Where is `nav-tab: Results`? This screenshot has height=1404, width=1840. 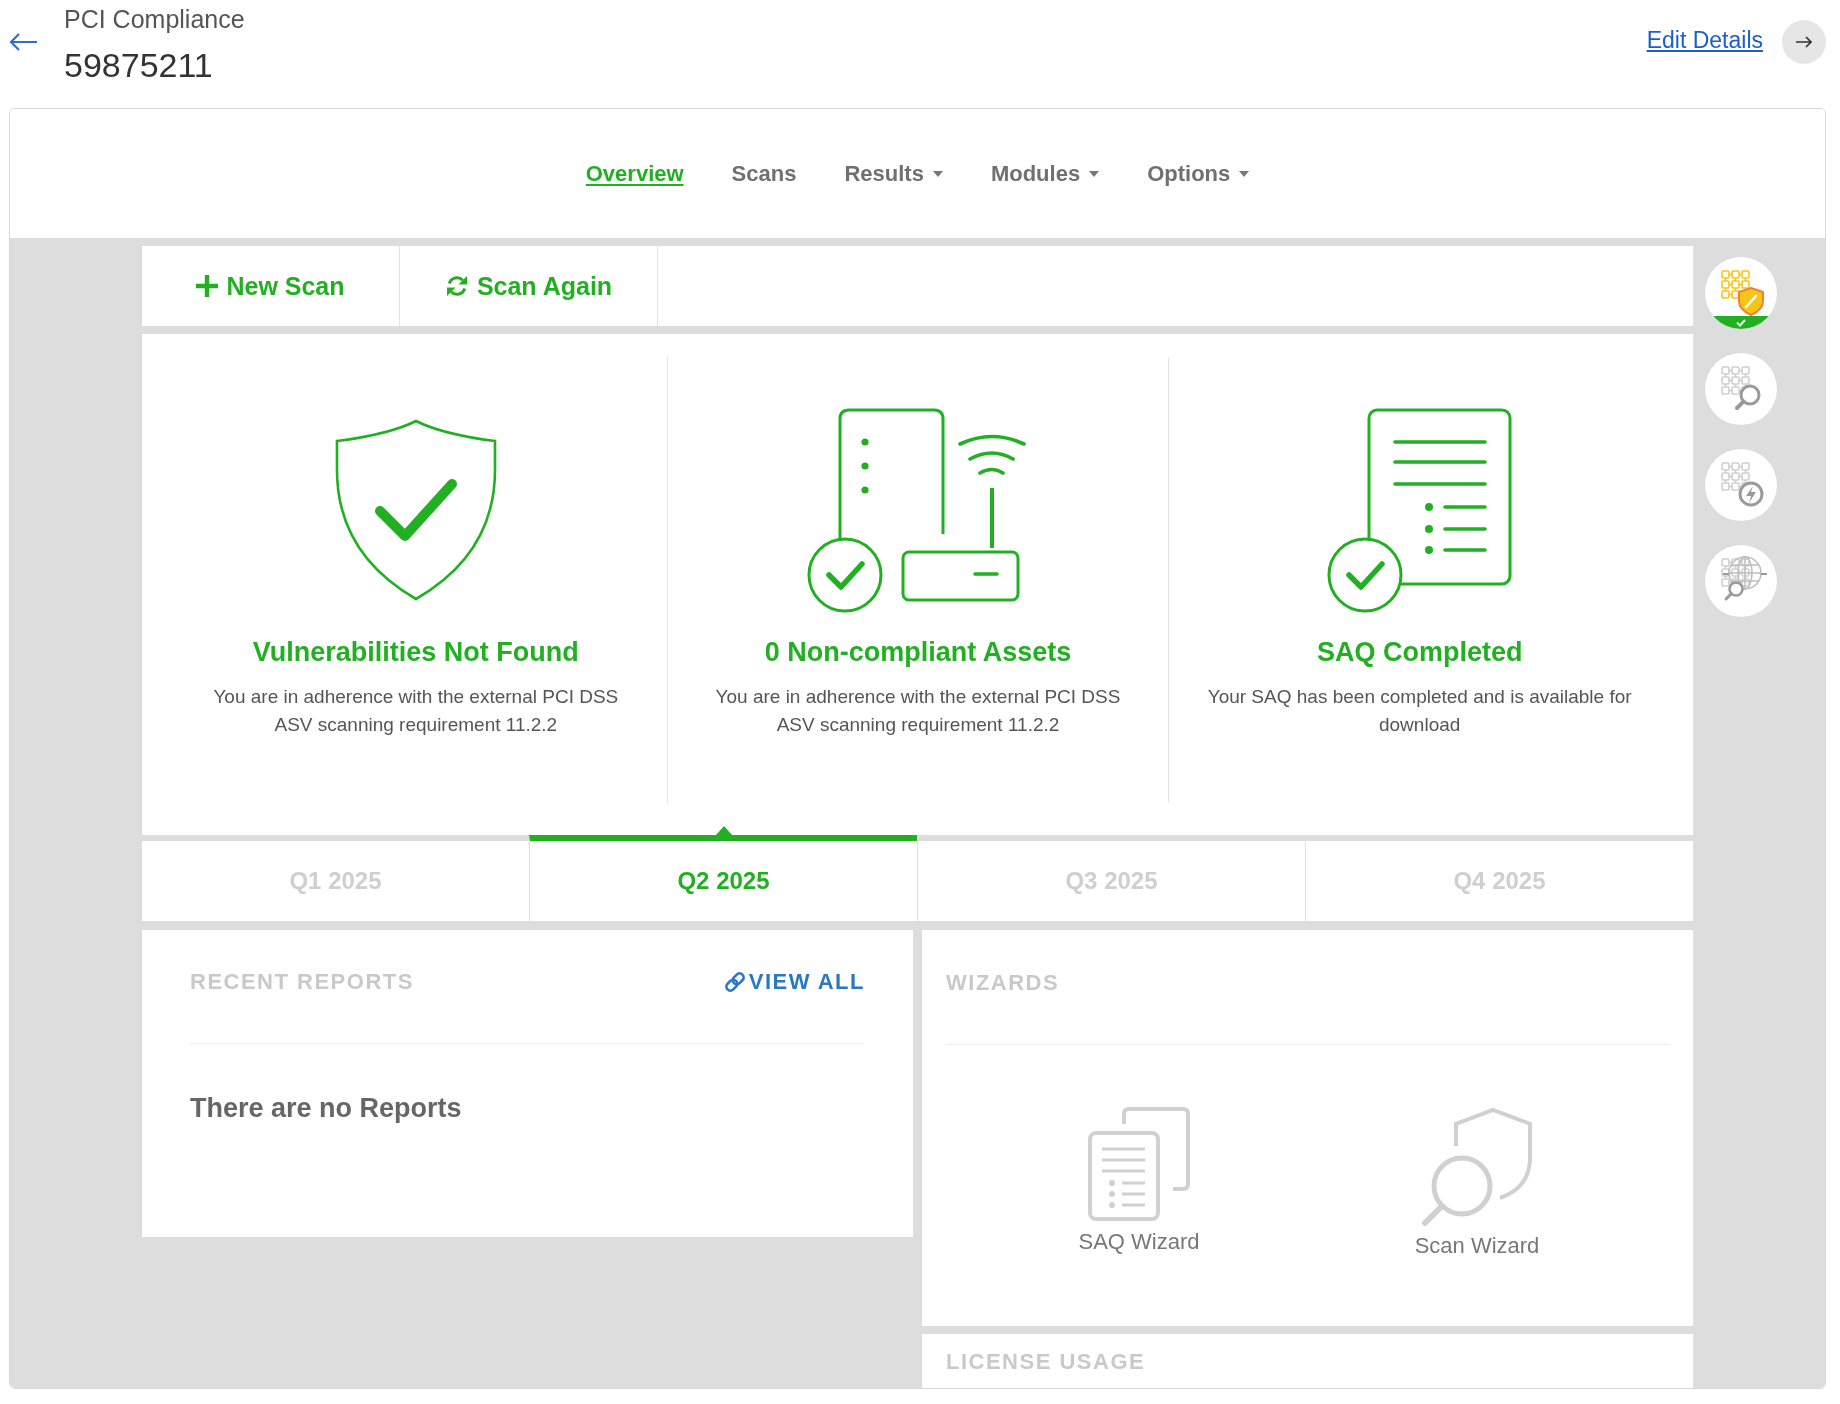
nav-tab: Results is located at coordinates (893, 173).